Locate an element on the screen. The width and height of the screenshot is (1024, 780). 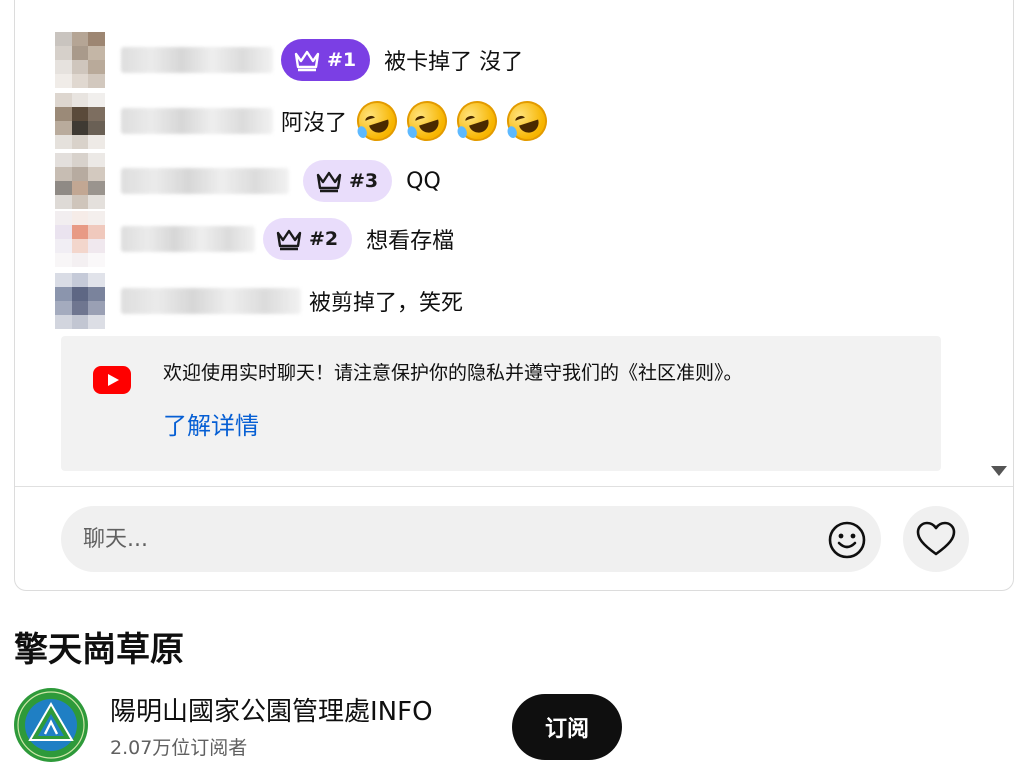
rank-badge-label: #3 is located at coordinates (364, 181).